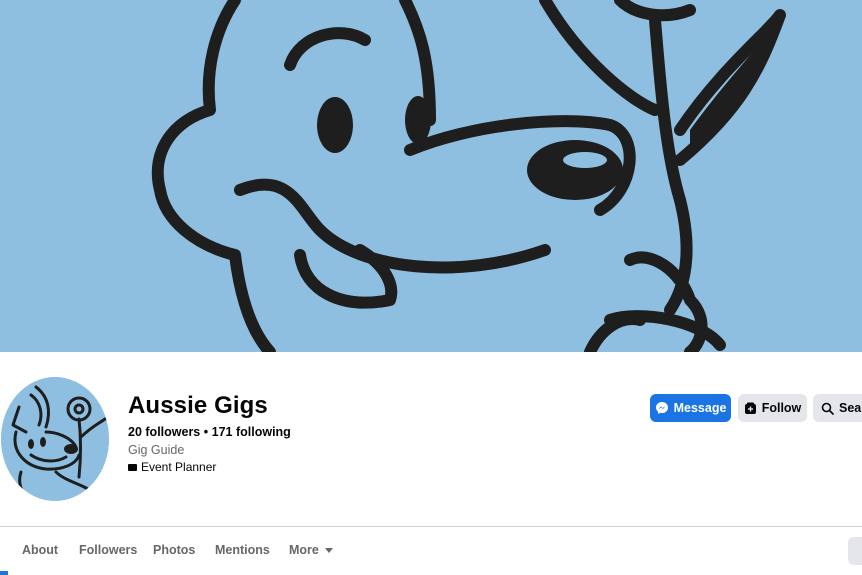 The height and width of the screenshot is (575, 862). What do you see at coordinates (108, 550) in the screenshot?
I see `tab-followers: Followers` at bounding box center [108, 550].